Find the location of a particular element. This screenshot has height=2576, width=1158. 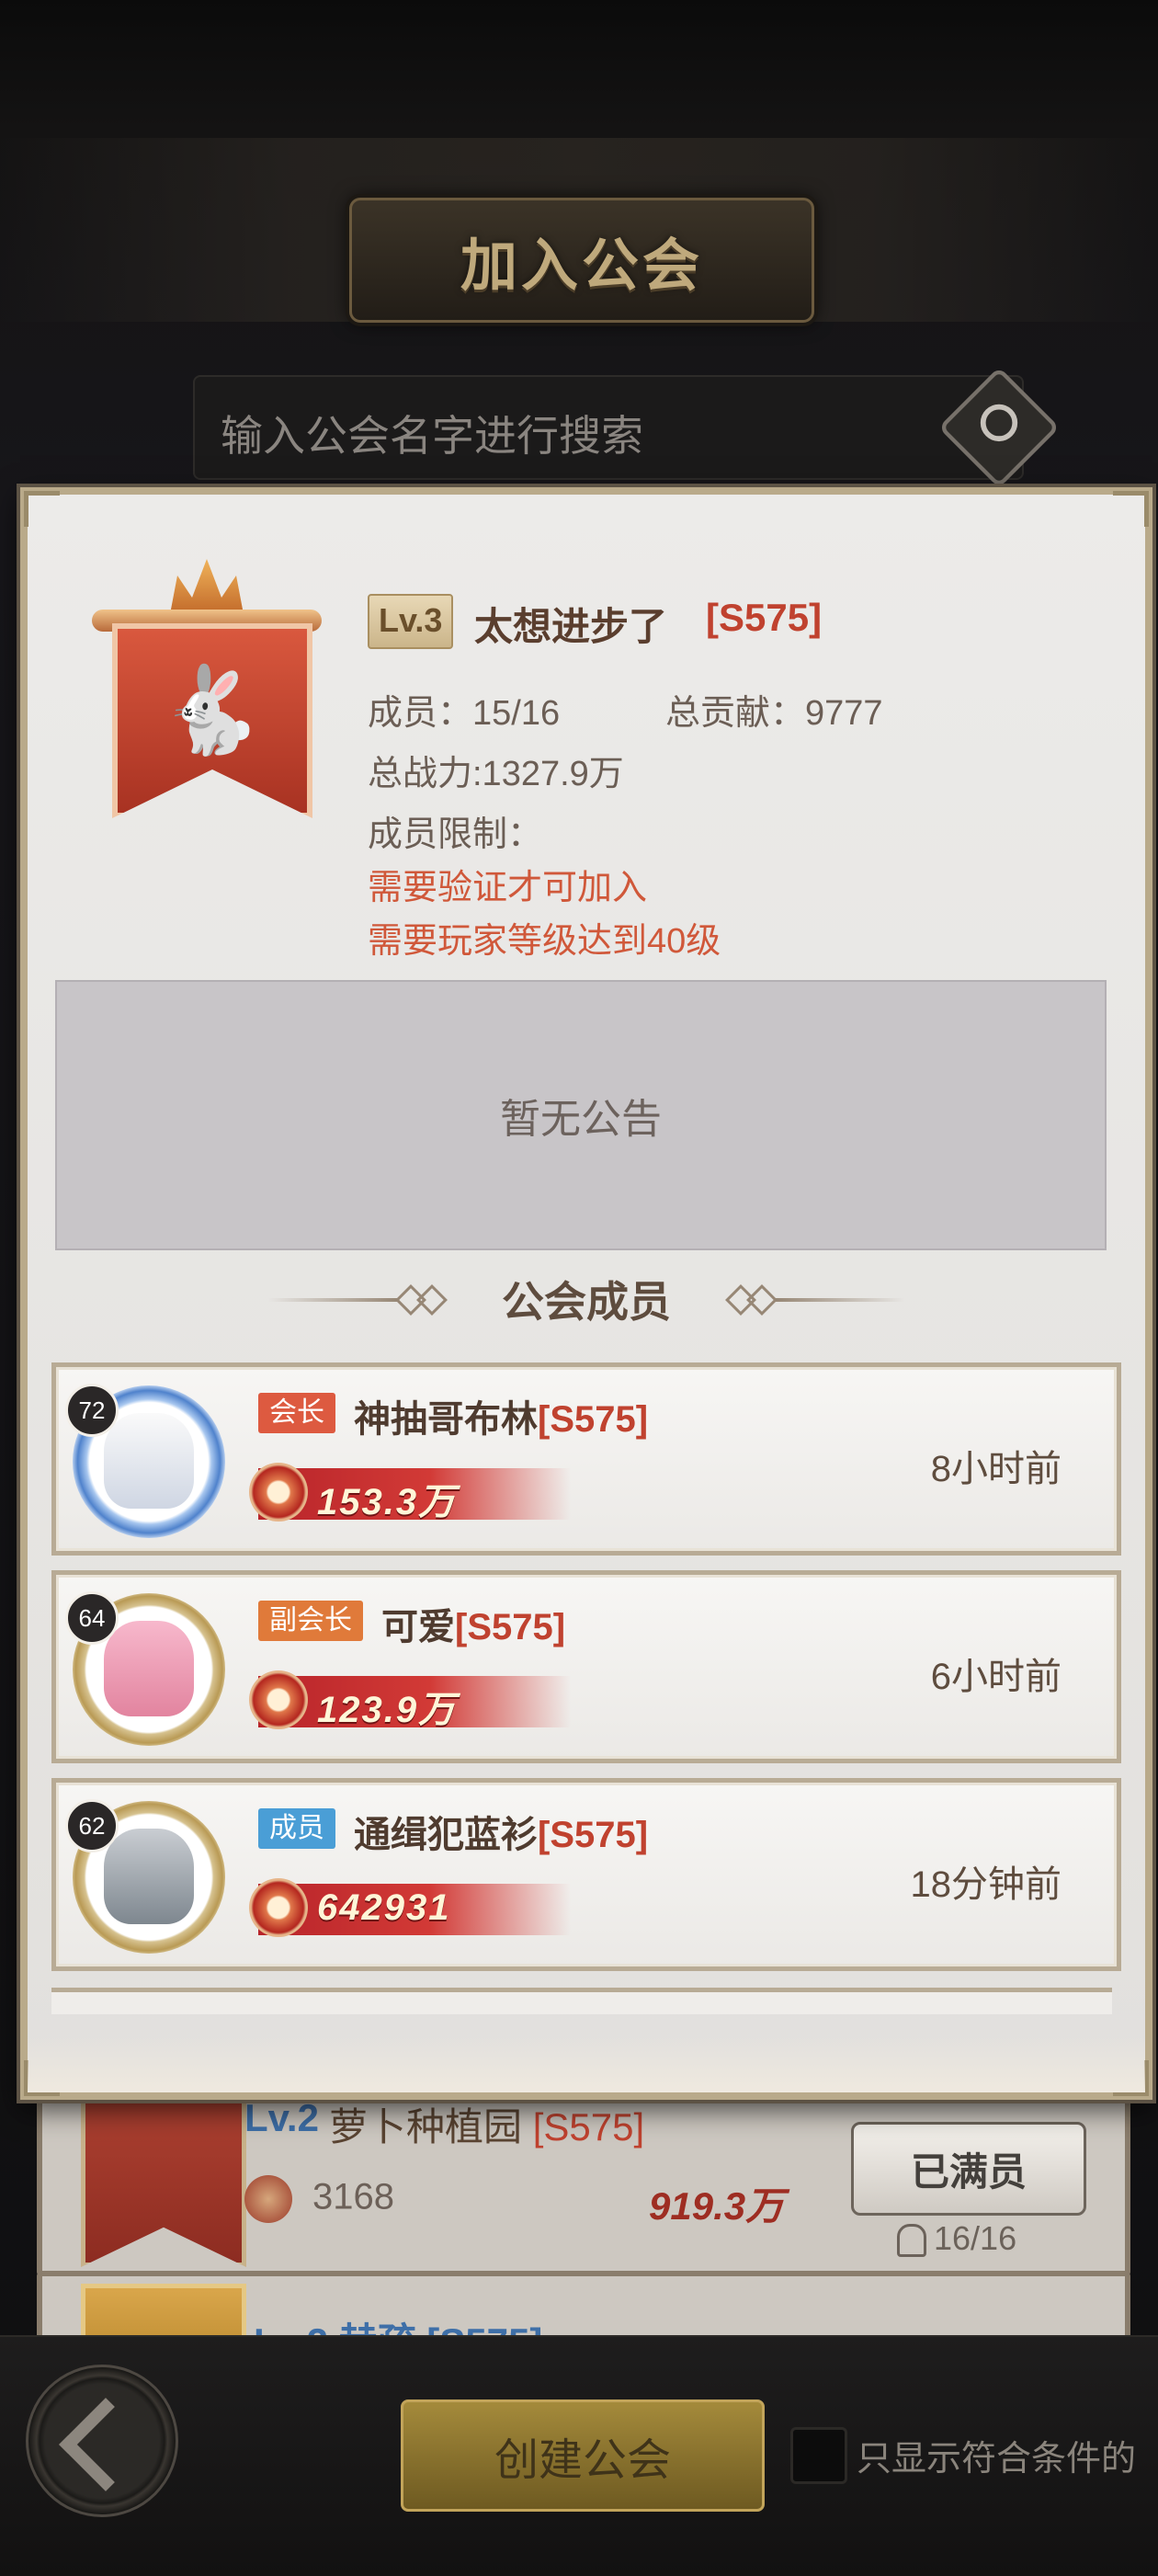

guild-name: 萝卜种植园 [S575] is located at coordinates (487, 2127).